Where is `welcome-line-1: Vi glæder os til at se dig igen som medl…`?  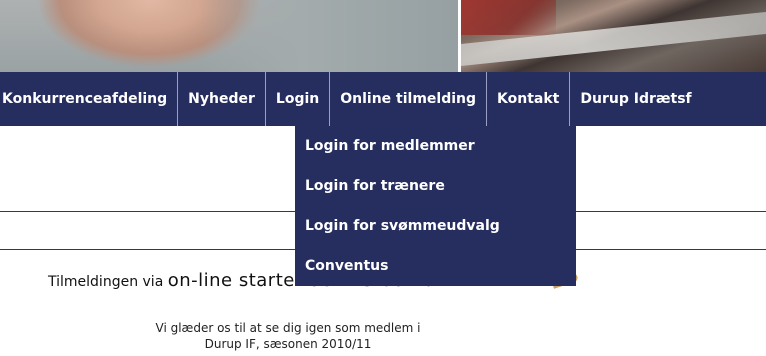 welcome-line-1: Vi glæder os til at se dig igen som medl… is located at coordinates (288, 328).